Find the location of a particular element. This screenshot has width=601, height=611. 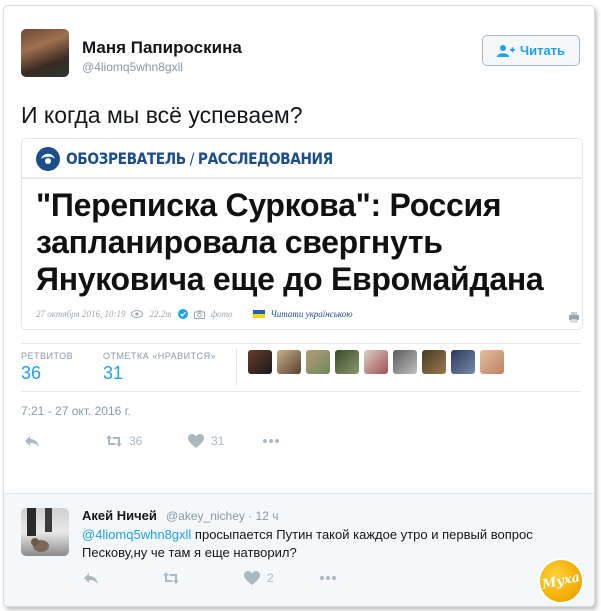

stats-divider-top is located at coordinates (301, 343).